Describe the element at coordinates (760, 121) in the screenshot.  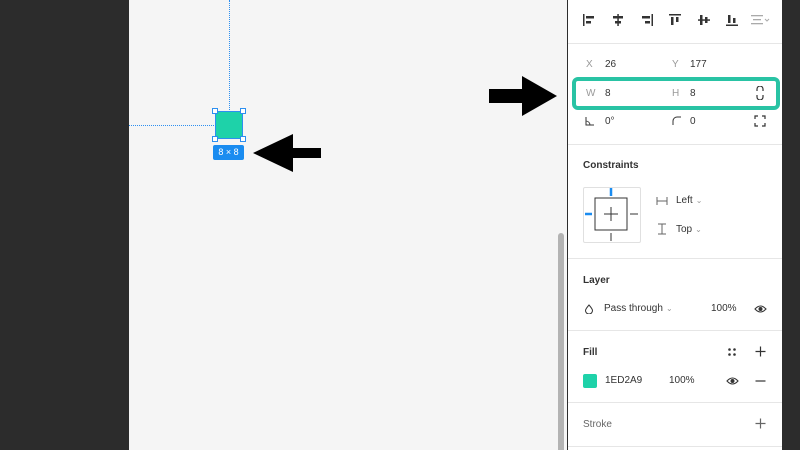
I see `independent-corners-icon` at that location.